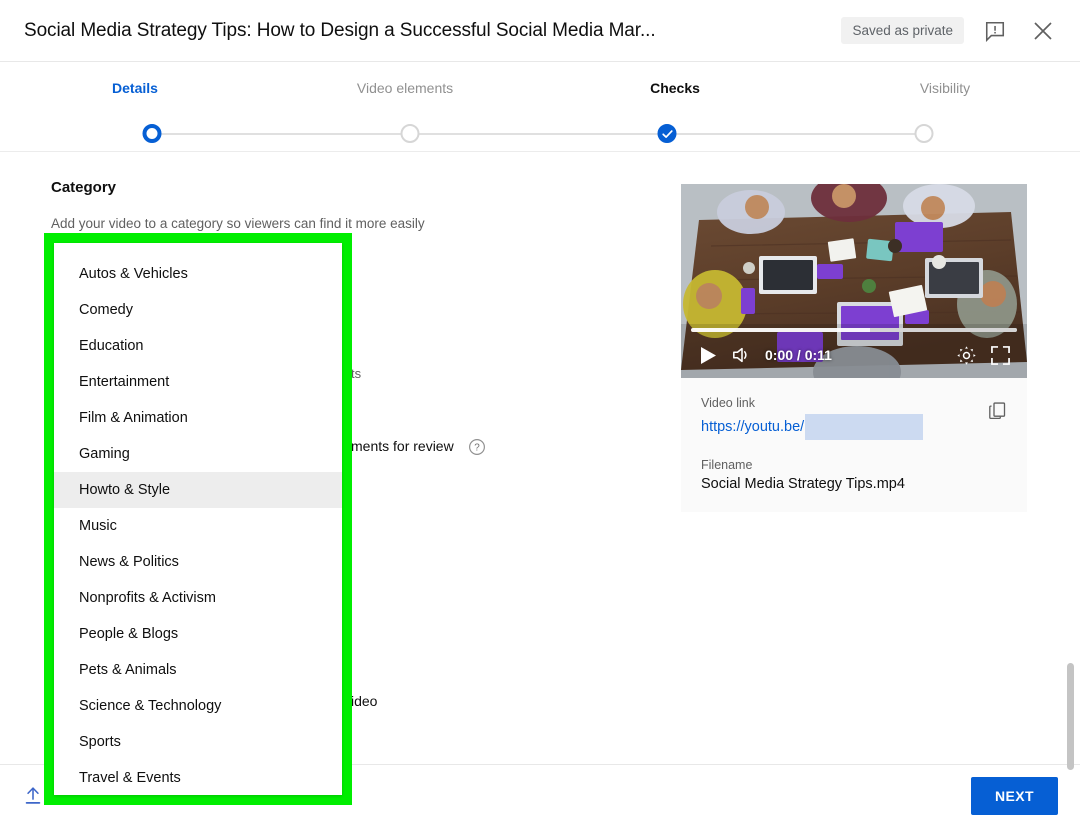 The image size is (1080, 826). What do you see at coordinates (727, 465) in the screenshot?
I see `filename-label: Filename` at bounding box center [727, 465].